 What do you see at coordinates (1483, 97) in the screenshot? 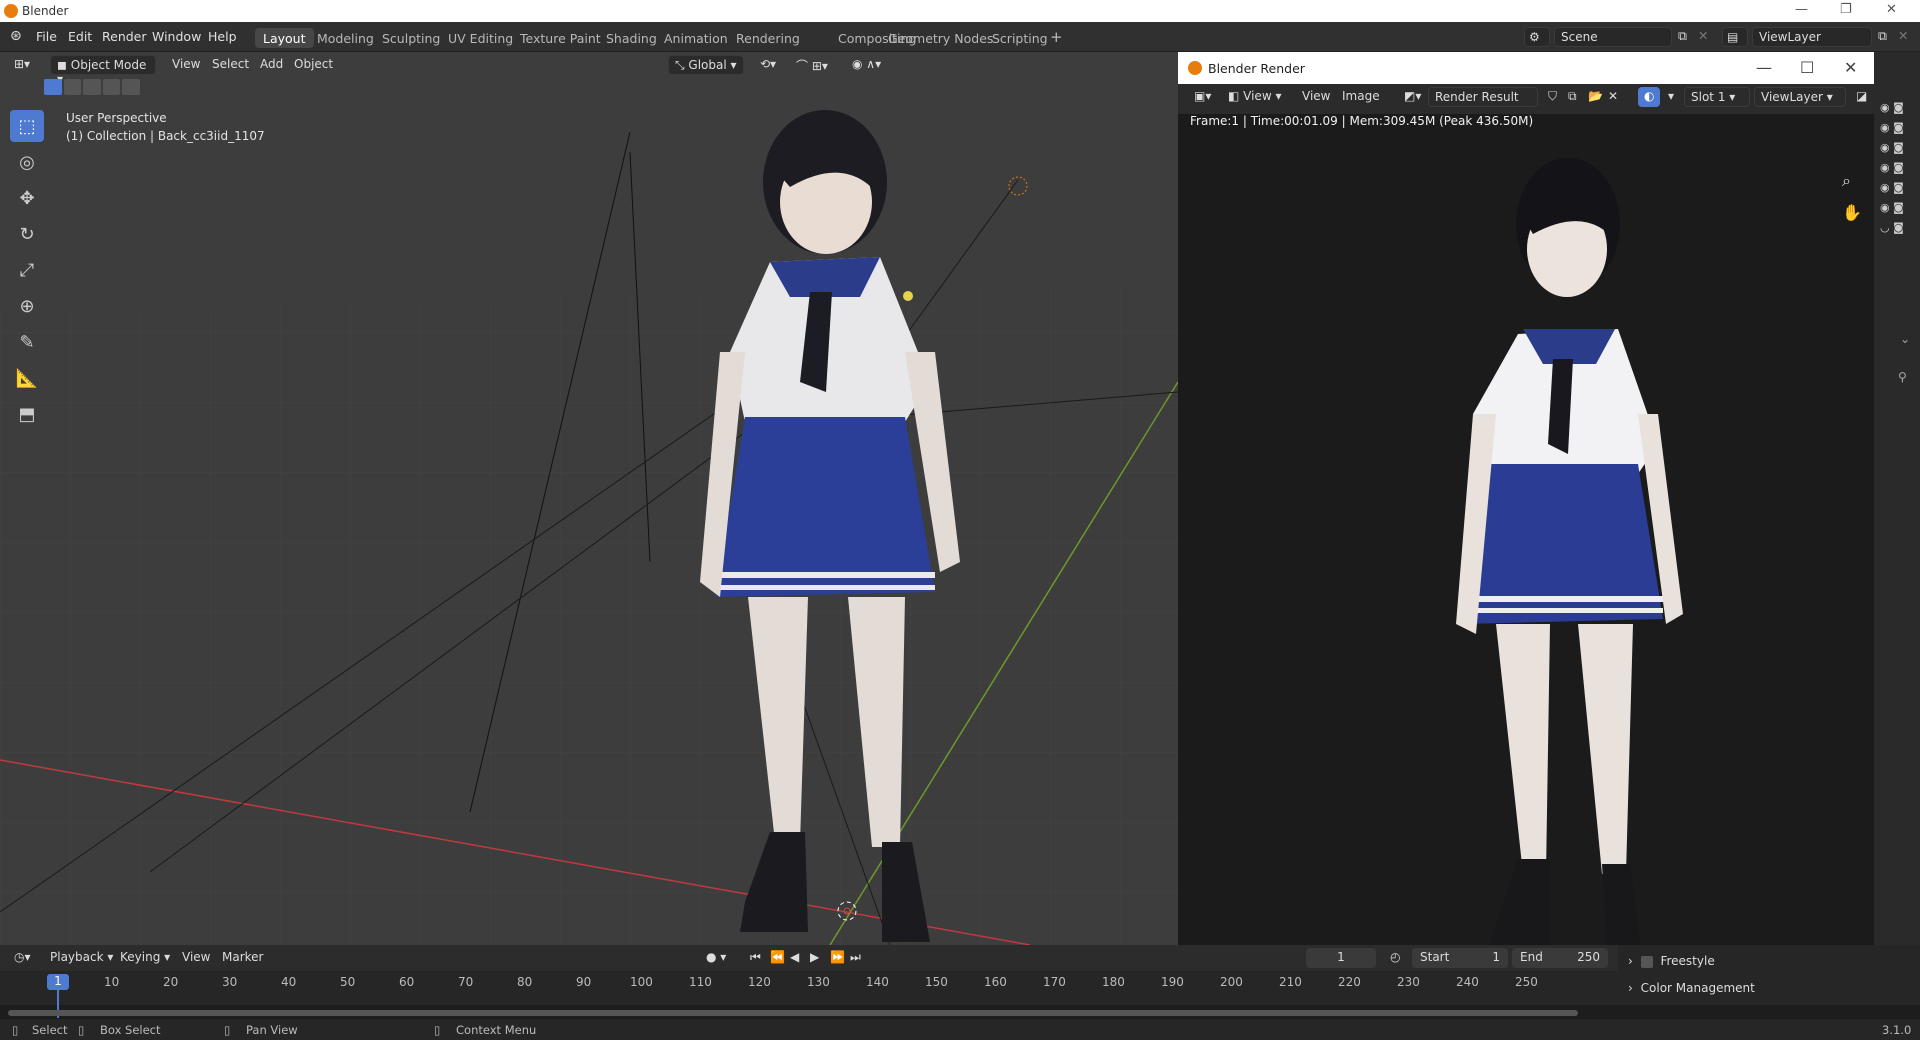
I see `image-name-field: Render Result` at bounding box center [1483, 97].